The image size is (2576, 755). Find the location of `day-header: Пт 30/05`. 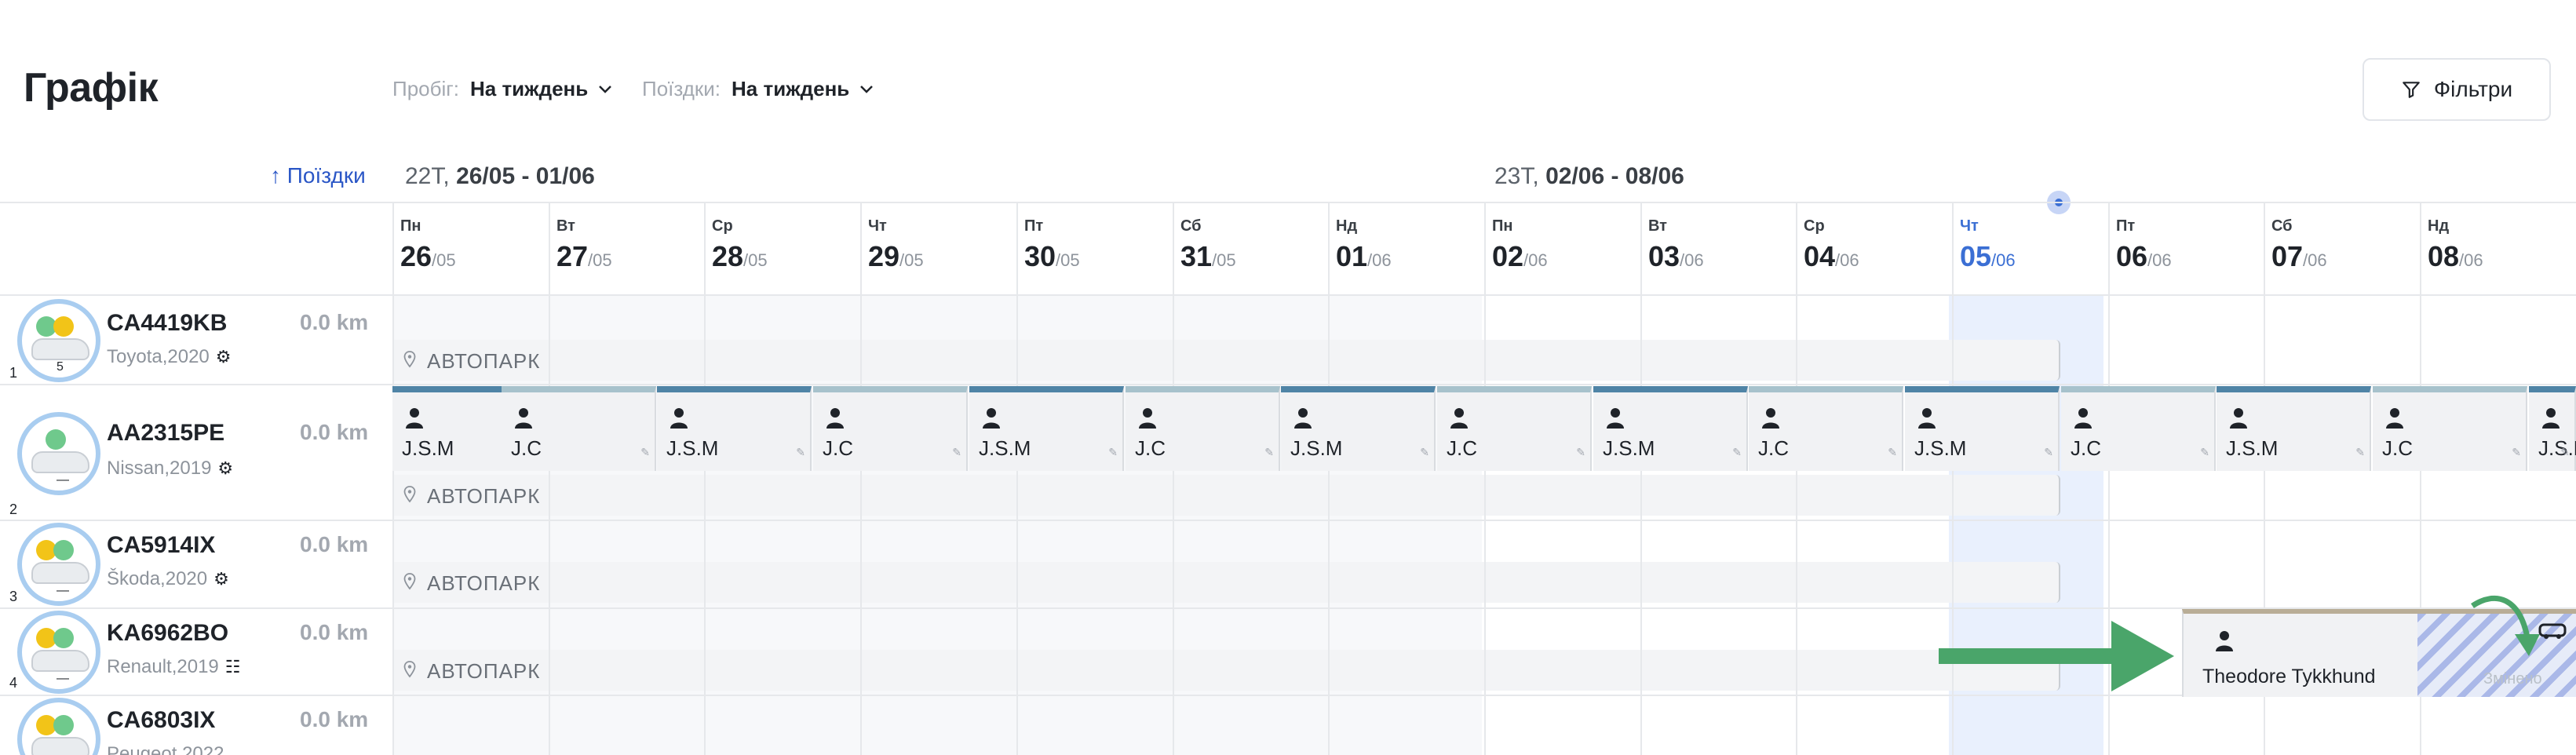

day-header: Пт 30/05 is located at coordinates (1094, 250).